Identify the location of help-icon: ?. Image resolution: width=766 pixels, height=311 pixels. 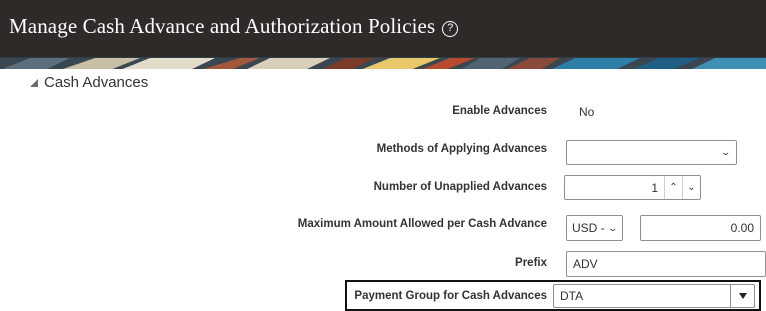
(450, 29).